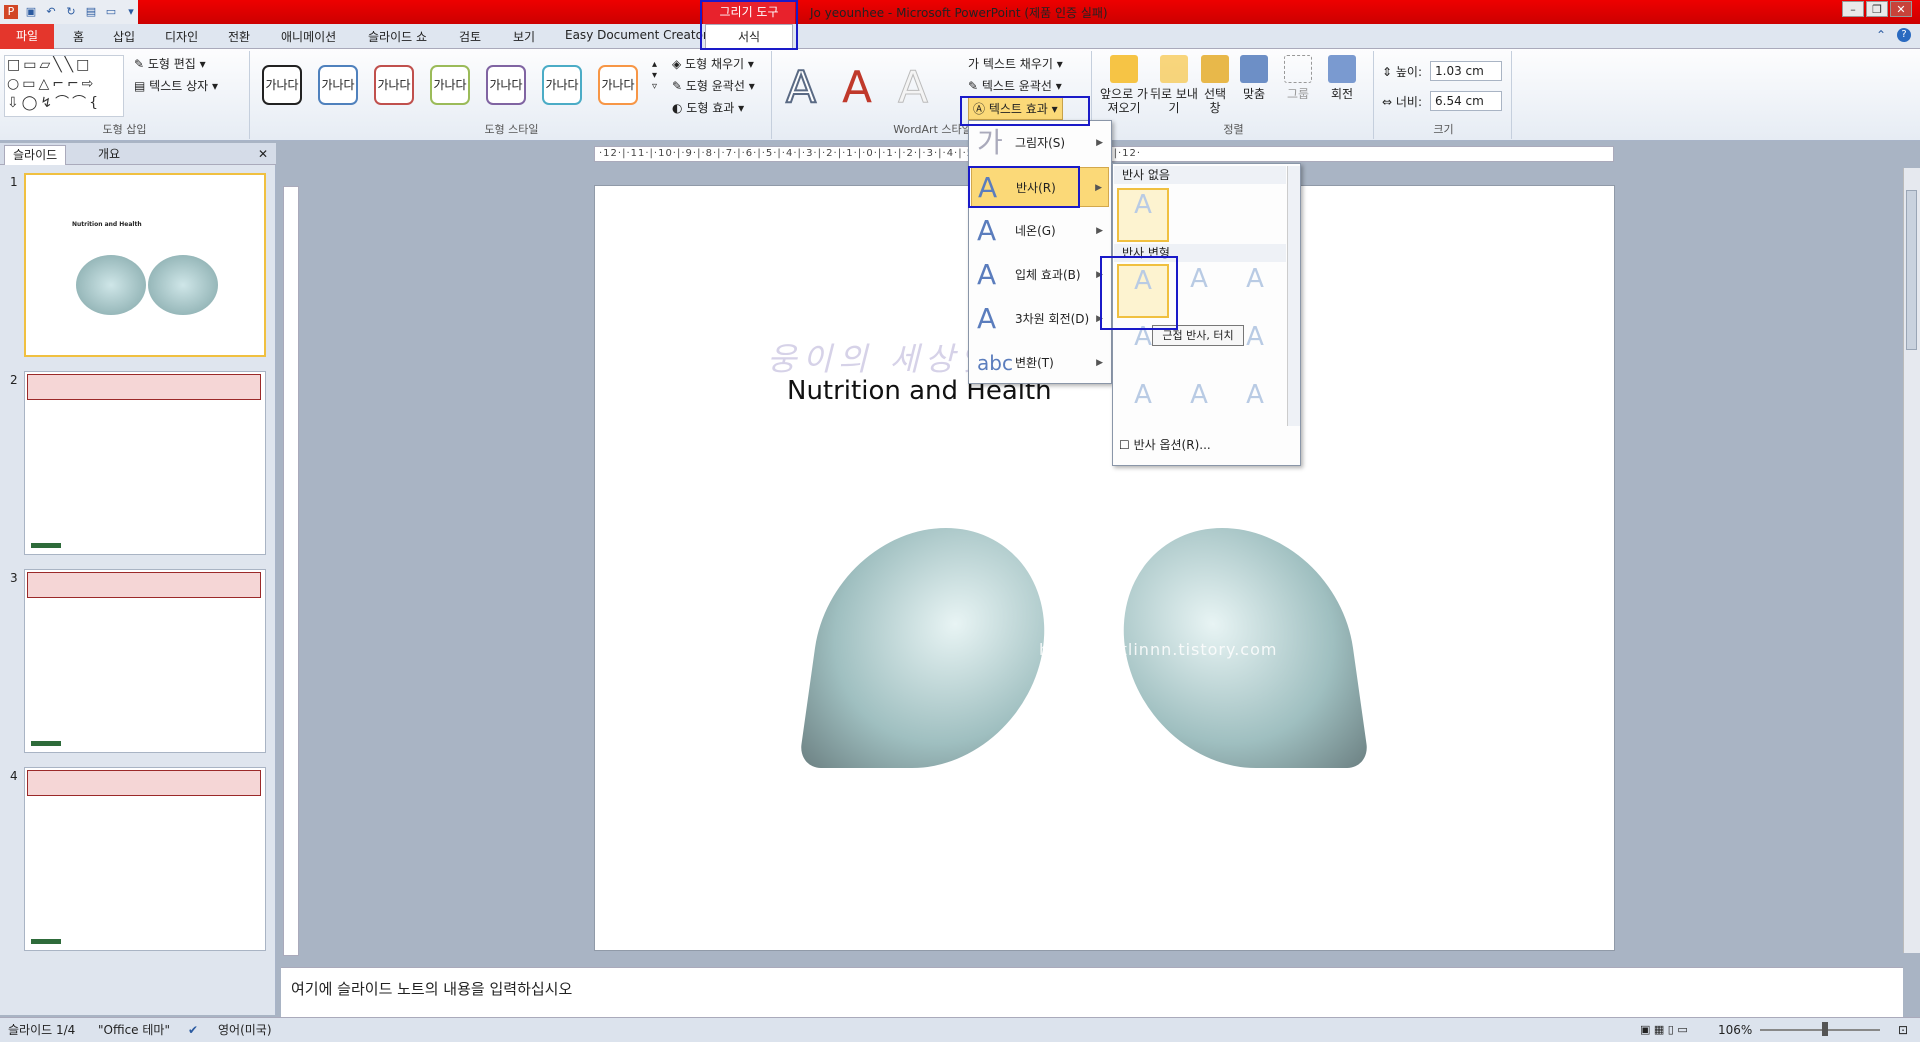  I want to click on no-reflection-option: A, so click(1143, 215).